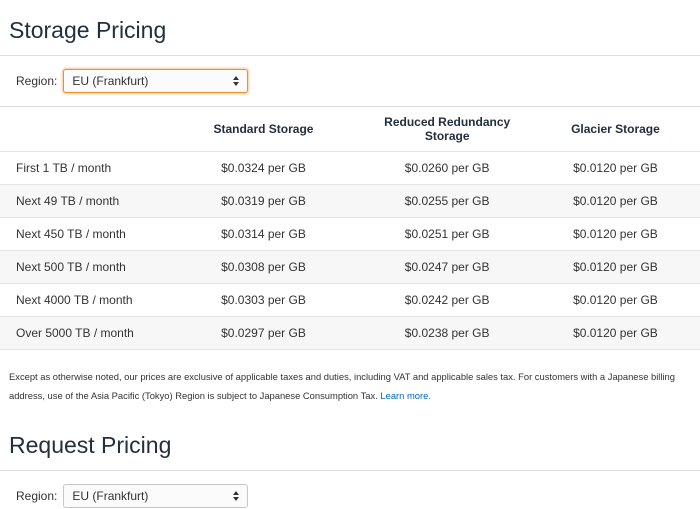  I want to click on storage-region-row: Region: EU (Frankfurt), so click(350, 81).